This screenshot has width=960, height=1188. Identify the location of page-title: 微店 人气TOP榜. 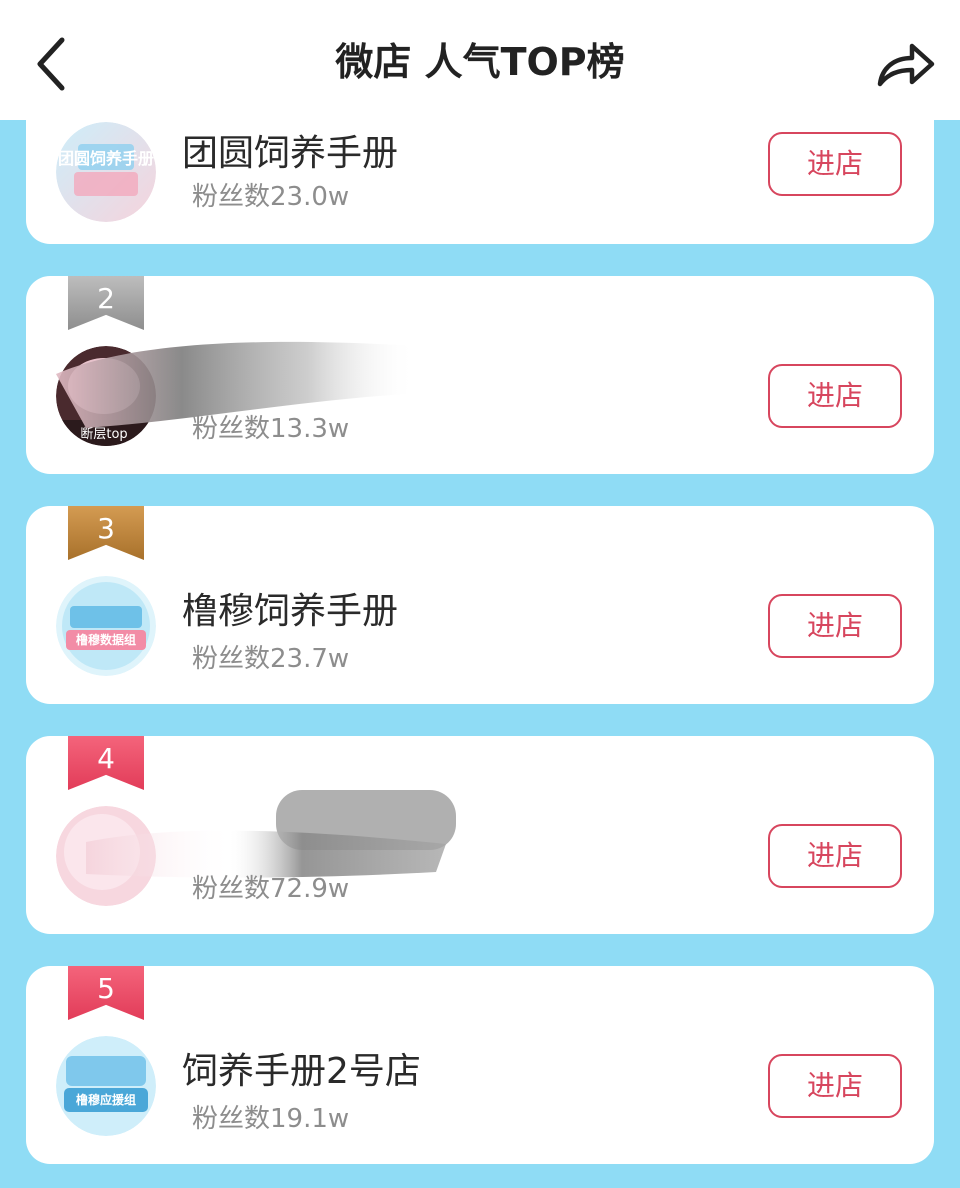
(480, 62).